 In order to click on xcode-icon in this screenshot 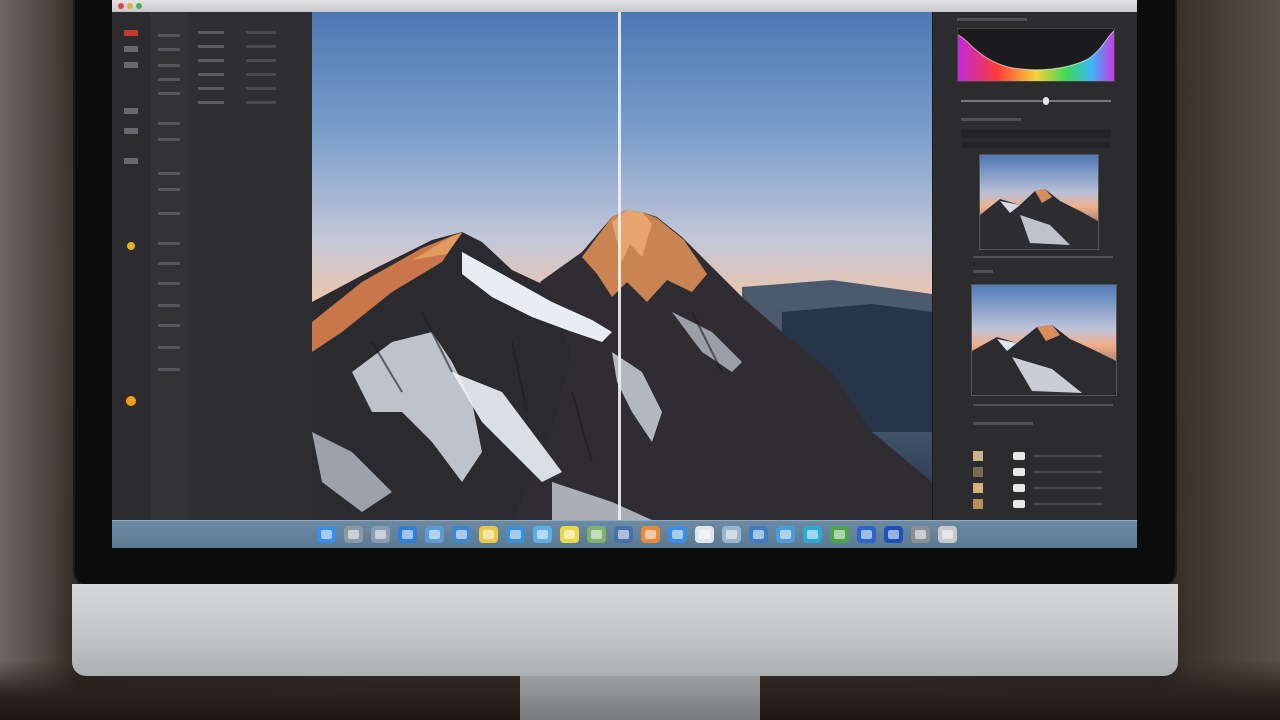, I will do `click(866, 534)`.